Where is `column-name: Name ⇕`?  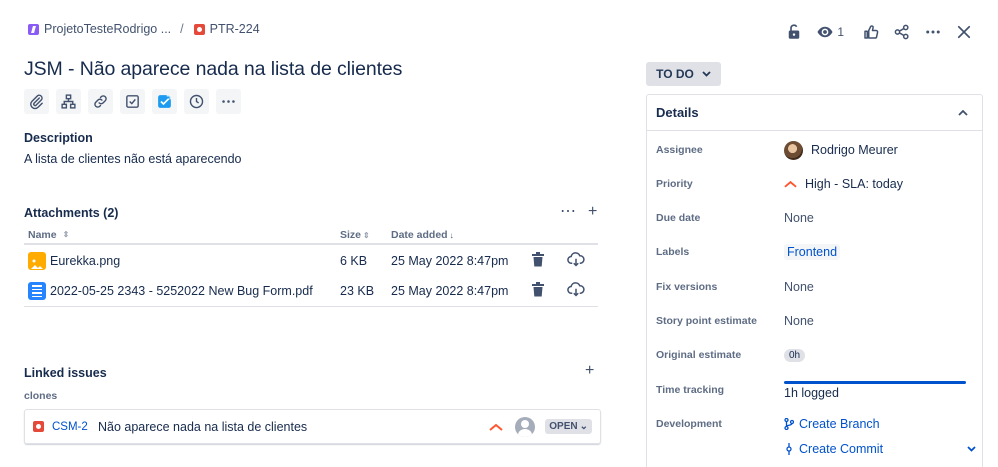 column-name: Name ⇕ is located at coordinates (182, 235).